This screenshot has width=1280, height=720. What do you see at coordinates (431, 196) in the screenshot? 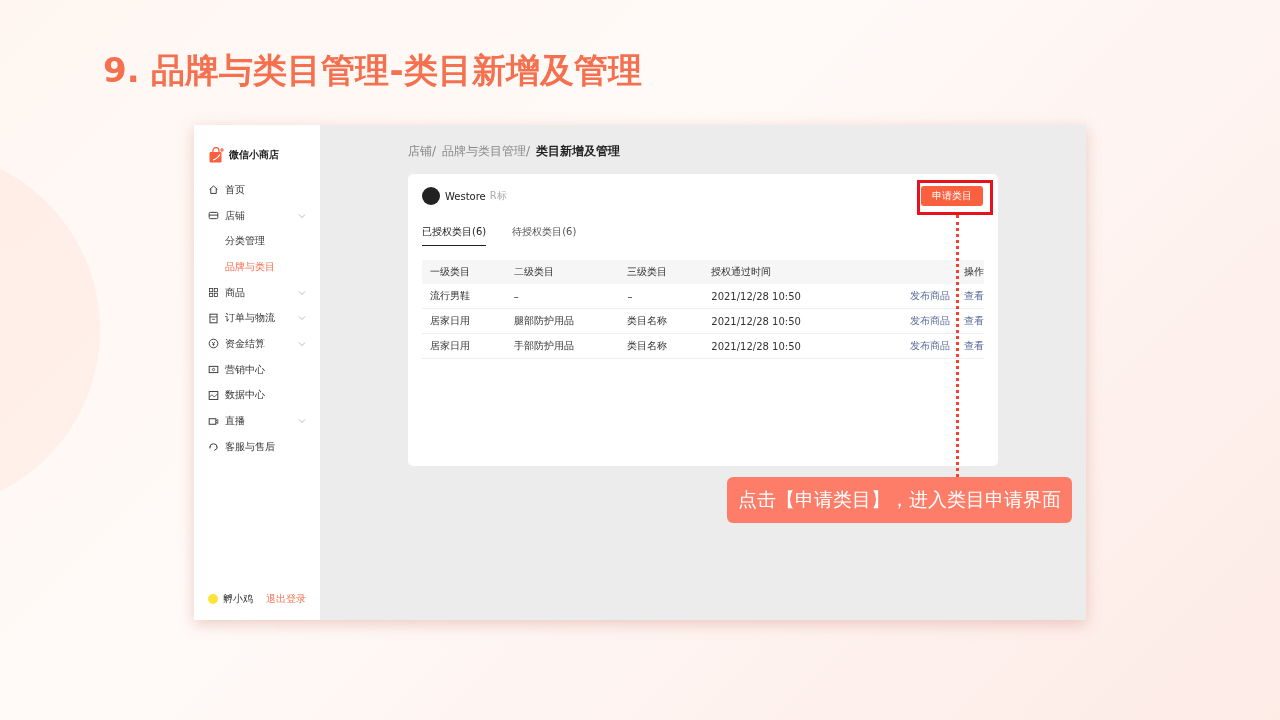
I see `brand-logo` at bounding box center [431, 196].